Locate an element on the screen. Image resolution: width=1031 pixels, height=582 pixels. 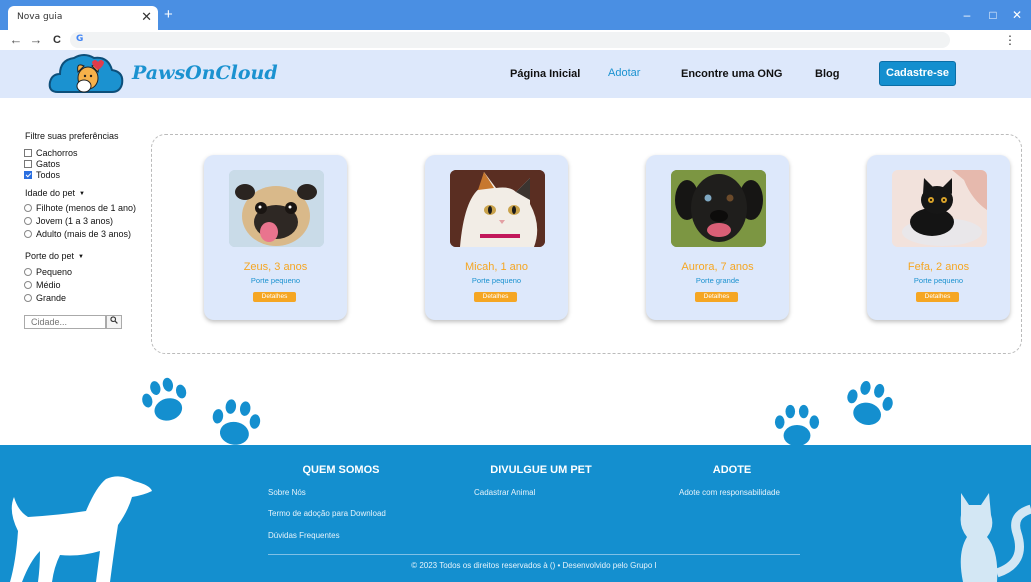
pet-photo-pug is located at coordinates (276, 208).